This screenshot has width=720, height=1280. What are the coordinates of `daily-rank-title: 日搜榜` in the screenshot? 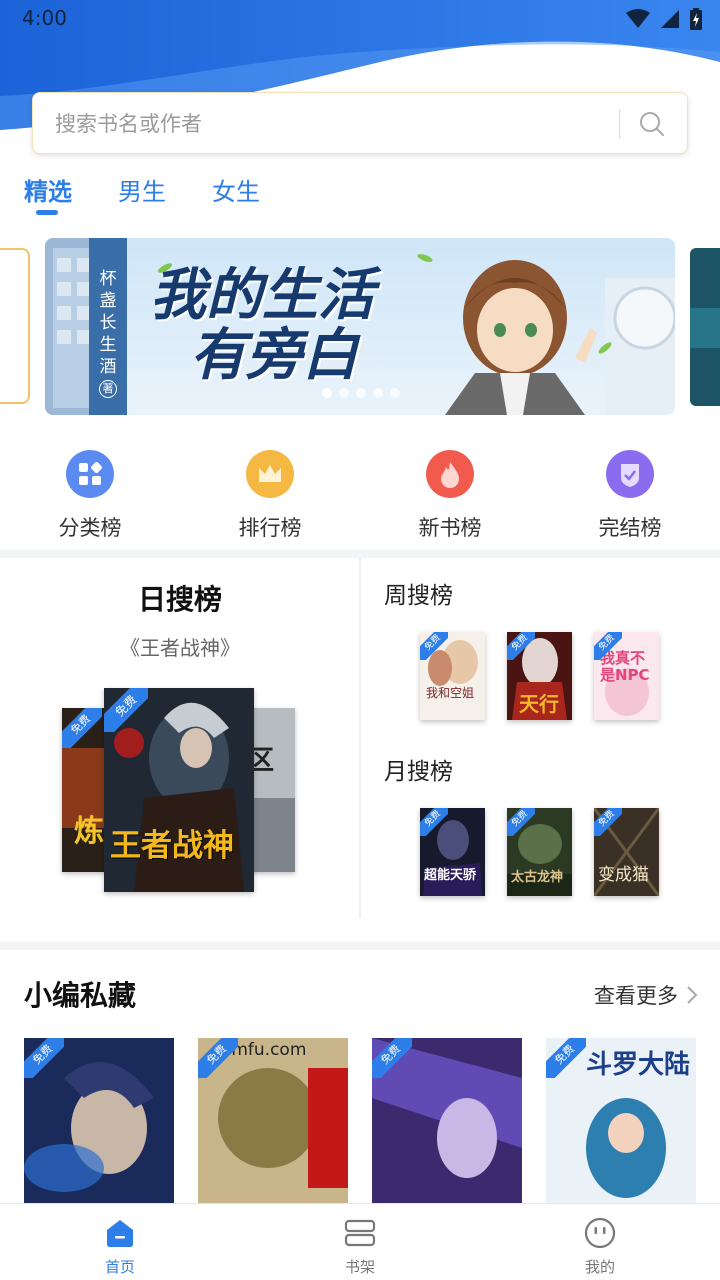 It's located at (180, 598).